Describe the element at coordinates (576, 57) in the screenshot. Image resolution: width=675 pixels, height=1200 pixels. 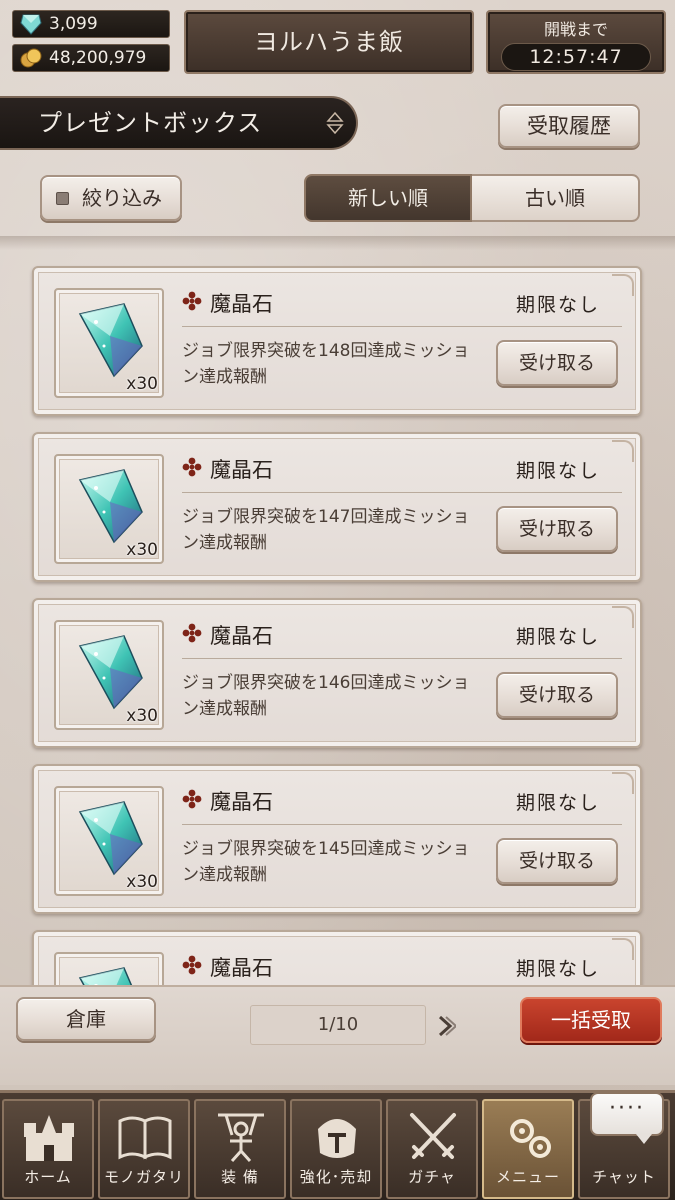
I see `timer-value: 12:57:47` at that location.